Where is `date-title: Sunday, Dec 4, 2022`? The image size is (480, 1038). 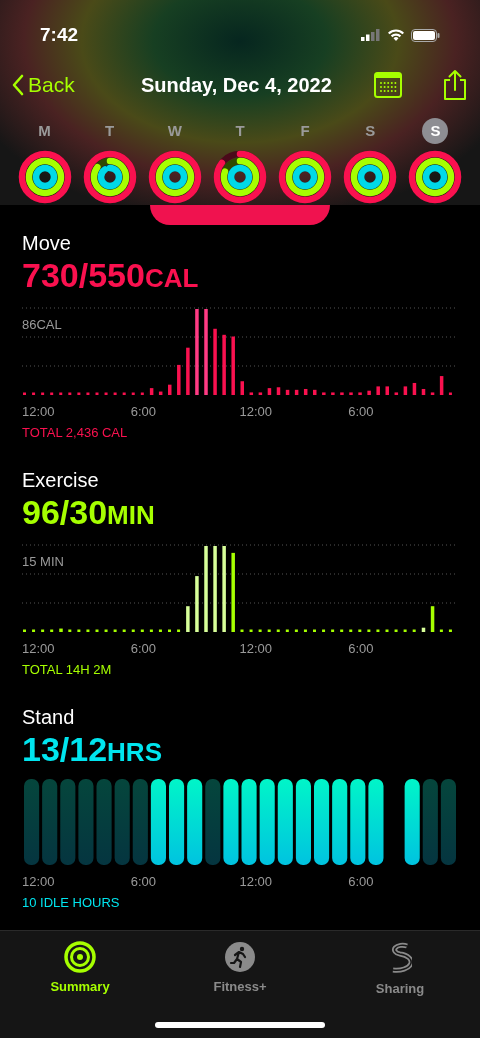
date-title: Sunday, Dec 4, 2022 is located at coordinates (236, 85).